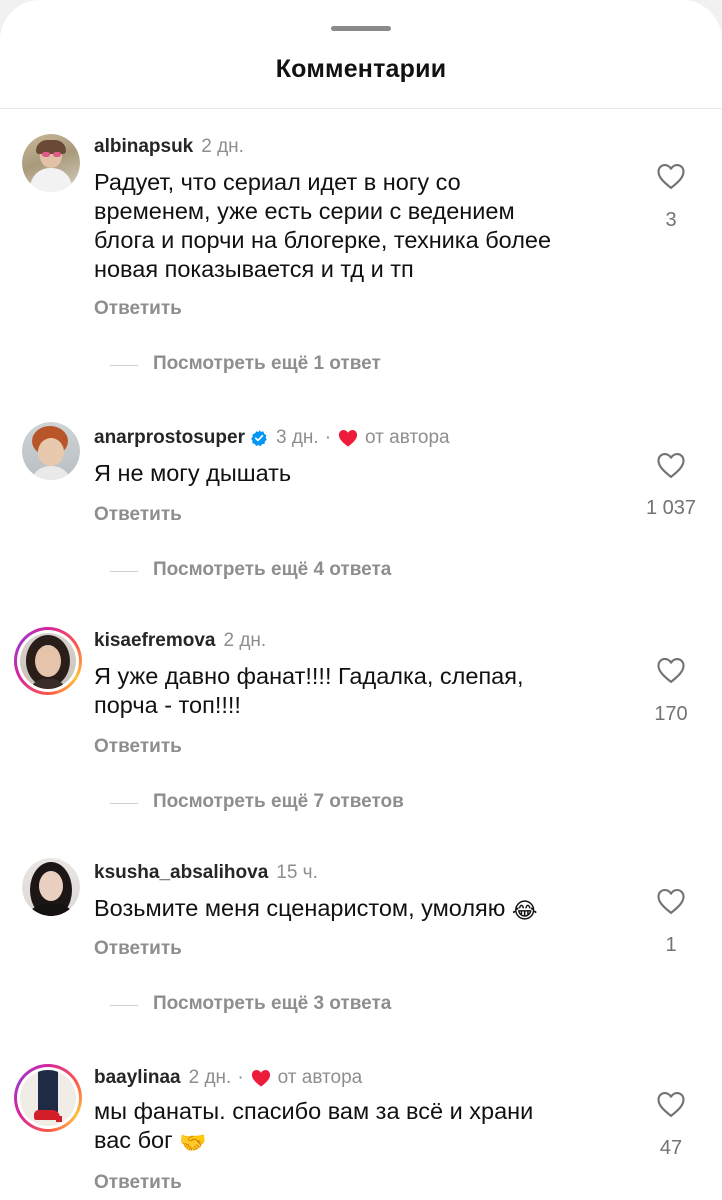 This screenshot has width=722, height=1200. I want to click on more-replies-label: Посмотреть ещё 7 ответов, so click(278, 802).